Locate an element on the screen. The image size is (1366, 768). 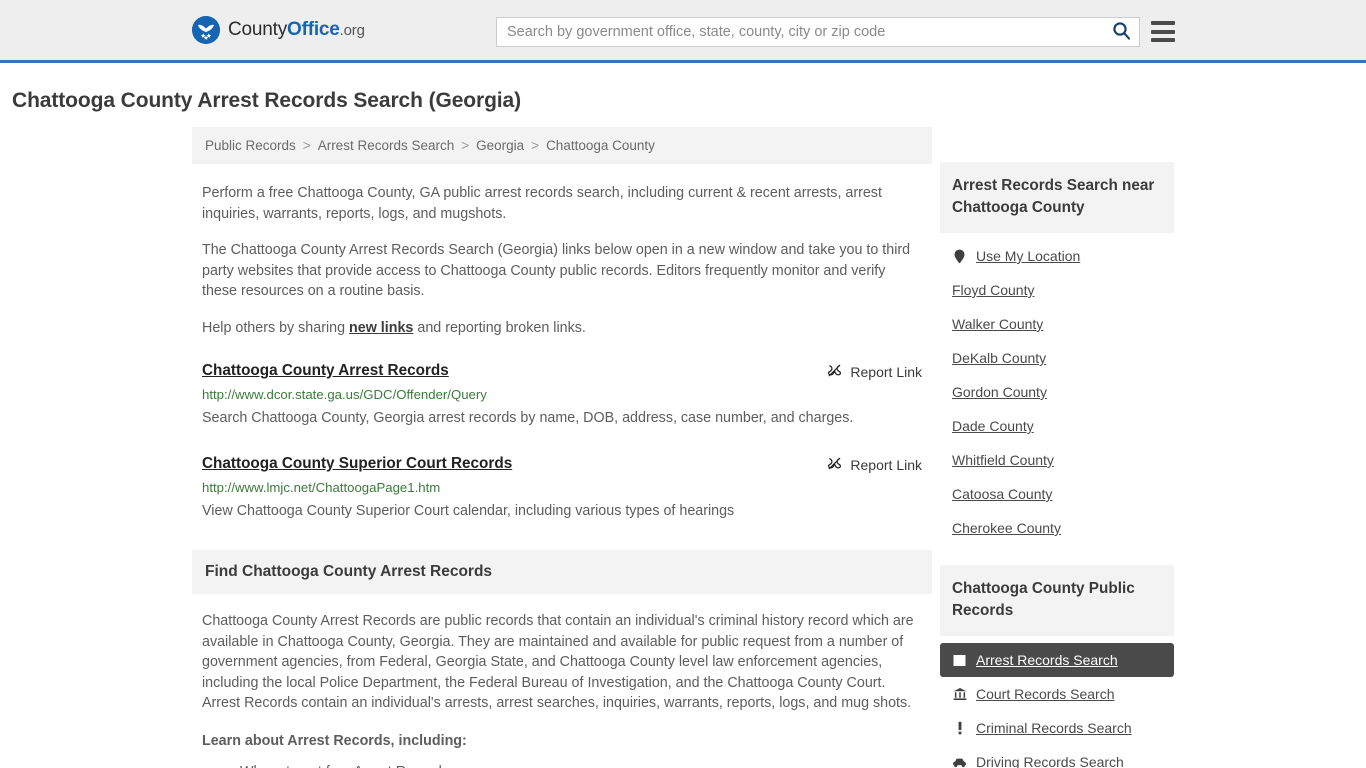
logo-text-tld: .org is located at coordinates (352, 30).